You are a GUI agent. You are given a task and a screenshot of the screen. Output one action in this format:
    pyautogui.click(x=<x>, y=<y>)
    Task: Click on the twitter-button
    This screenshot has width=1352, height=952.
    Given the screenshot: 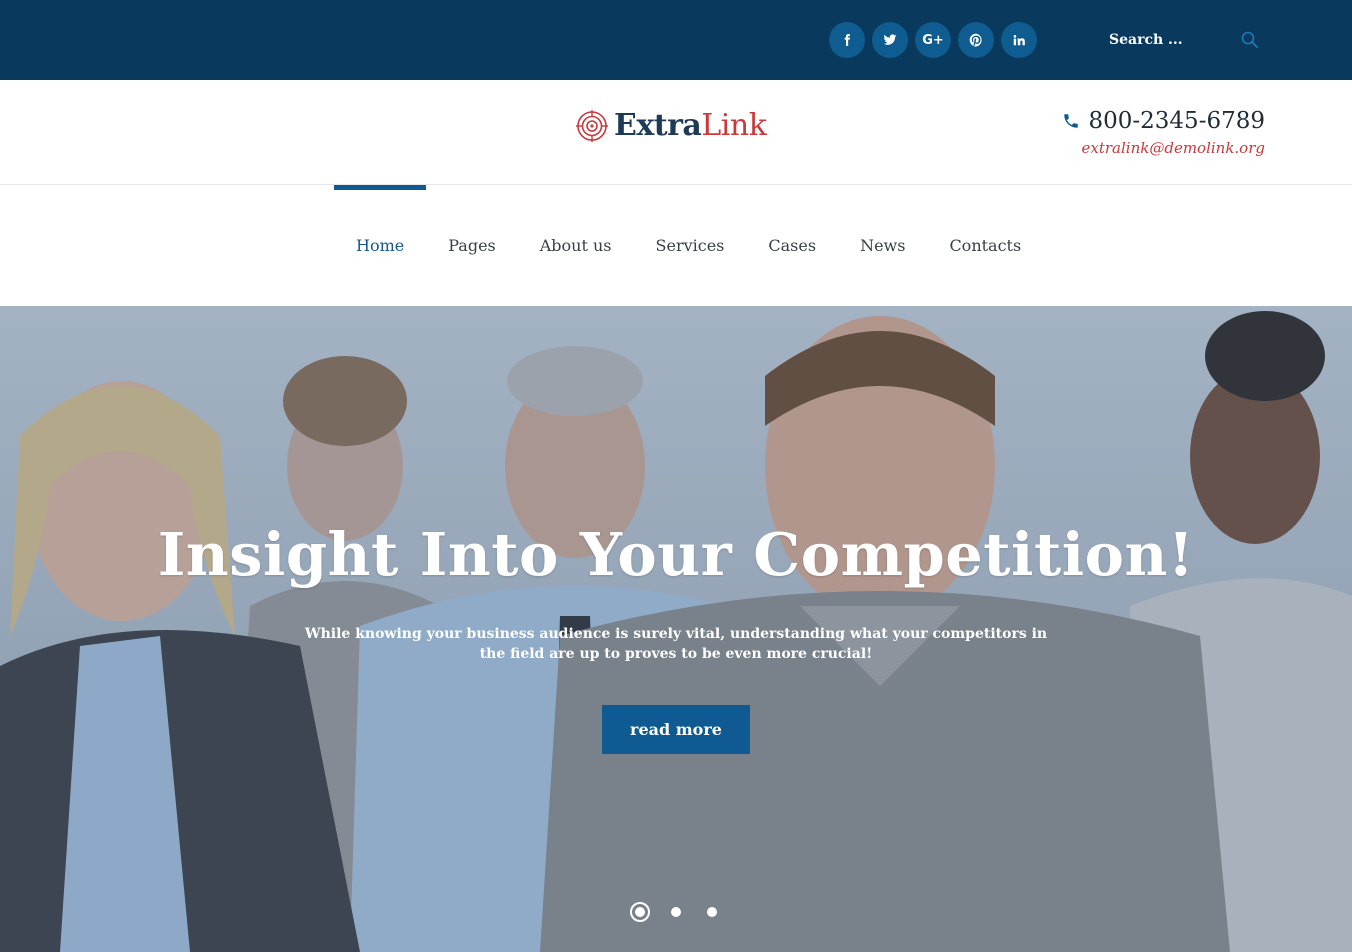 What is the action you would take?
    pyautogui.click(x=890, y=40)
    